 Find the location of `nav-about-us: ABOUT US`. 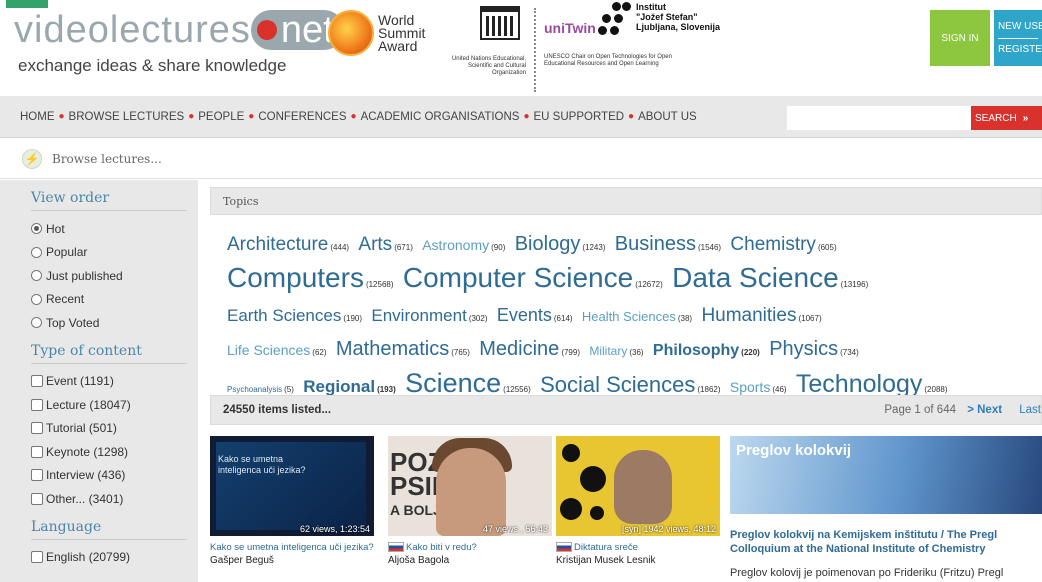

nav-about-us: ABOUT US is located at coordinates (667, 117).